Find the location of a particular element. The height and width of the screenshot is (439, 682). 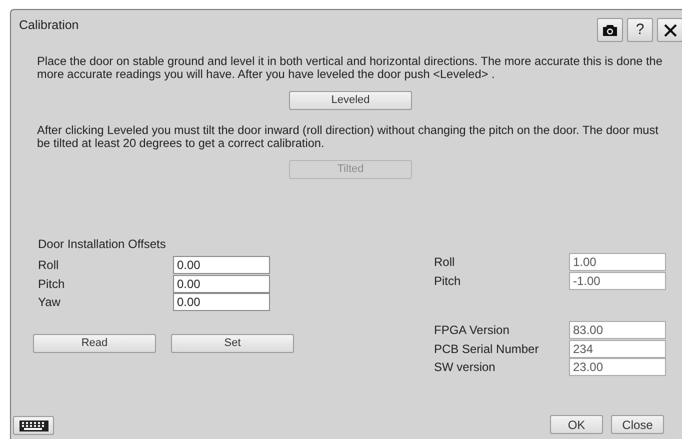

section-title: Door Installation Offsets is located at coordinates (102, 244).